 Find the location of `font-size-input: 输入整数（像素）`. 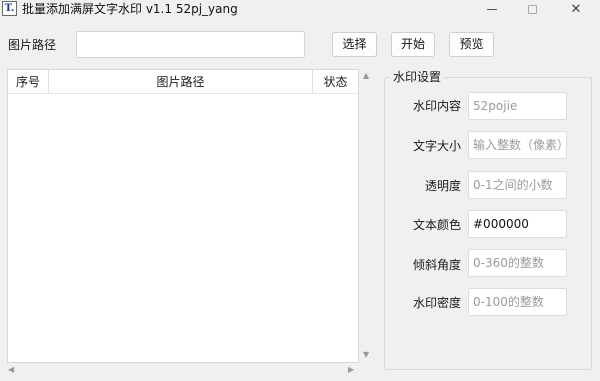

font-size-input: 输入整数（像素） is located at coordinates (517, 145).